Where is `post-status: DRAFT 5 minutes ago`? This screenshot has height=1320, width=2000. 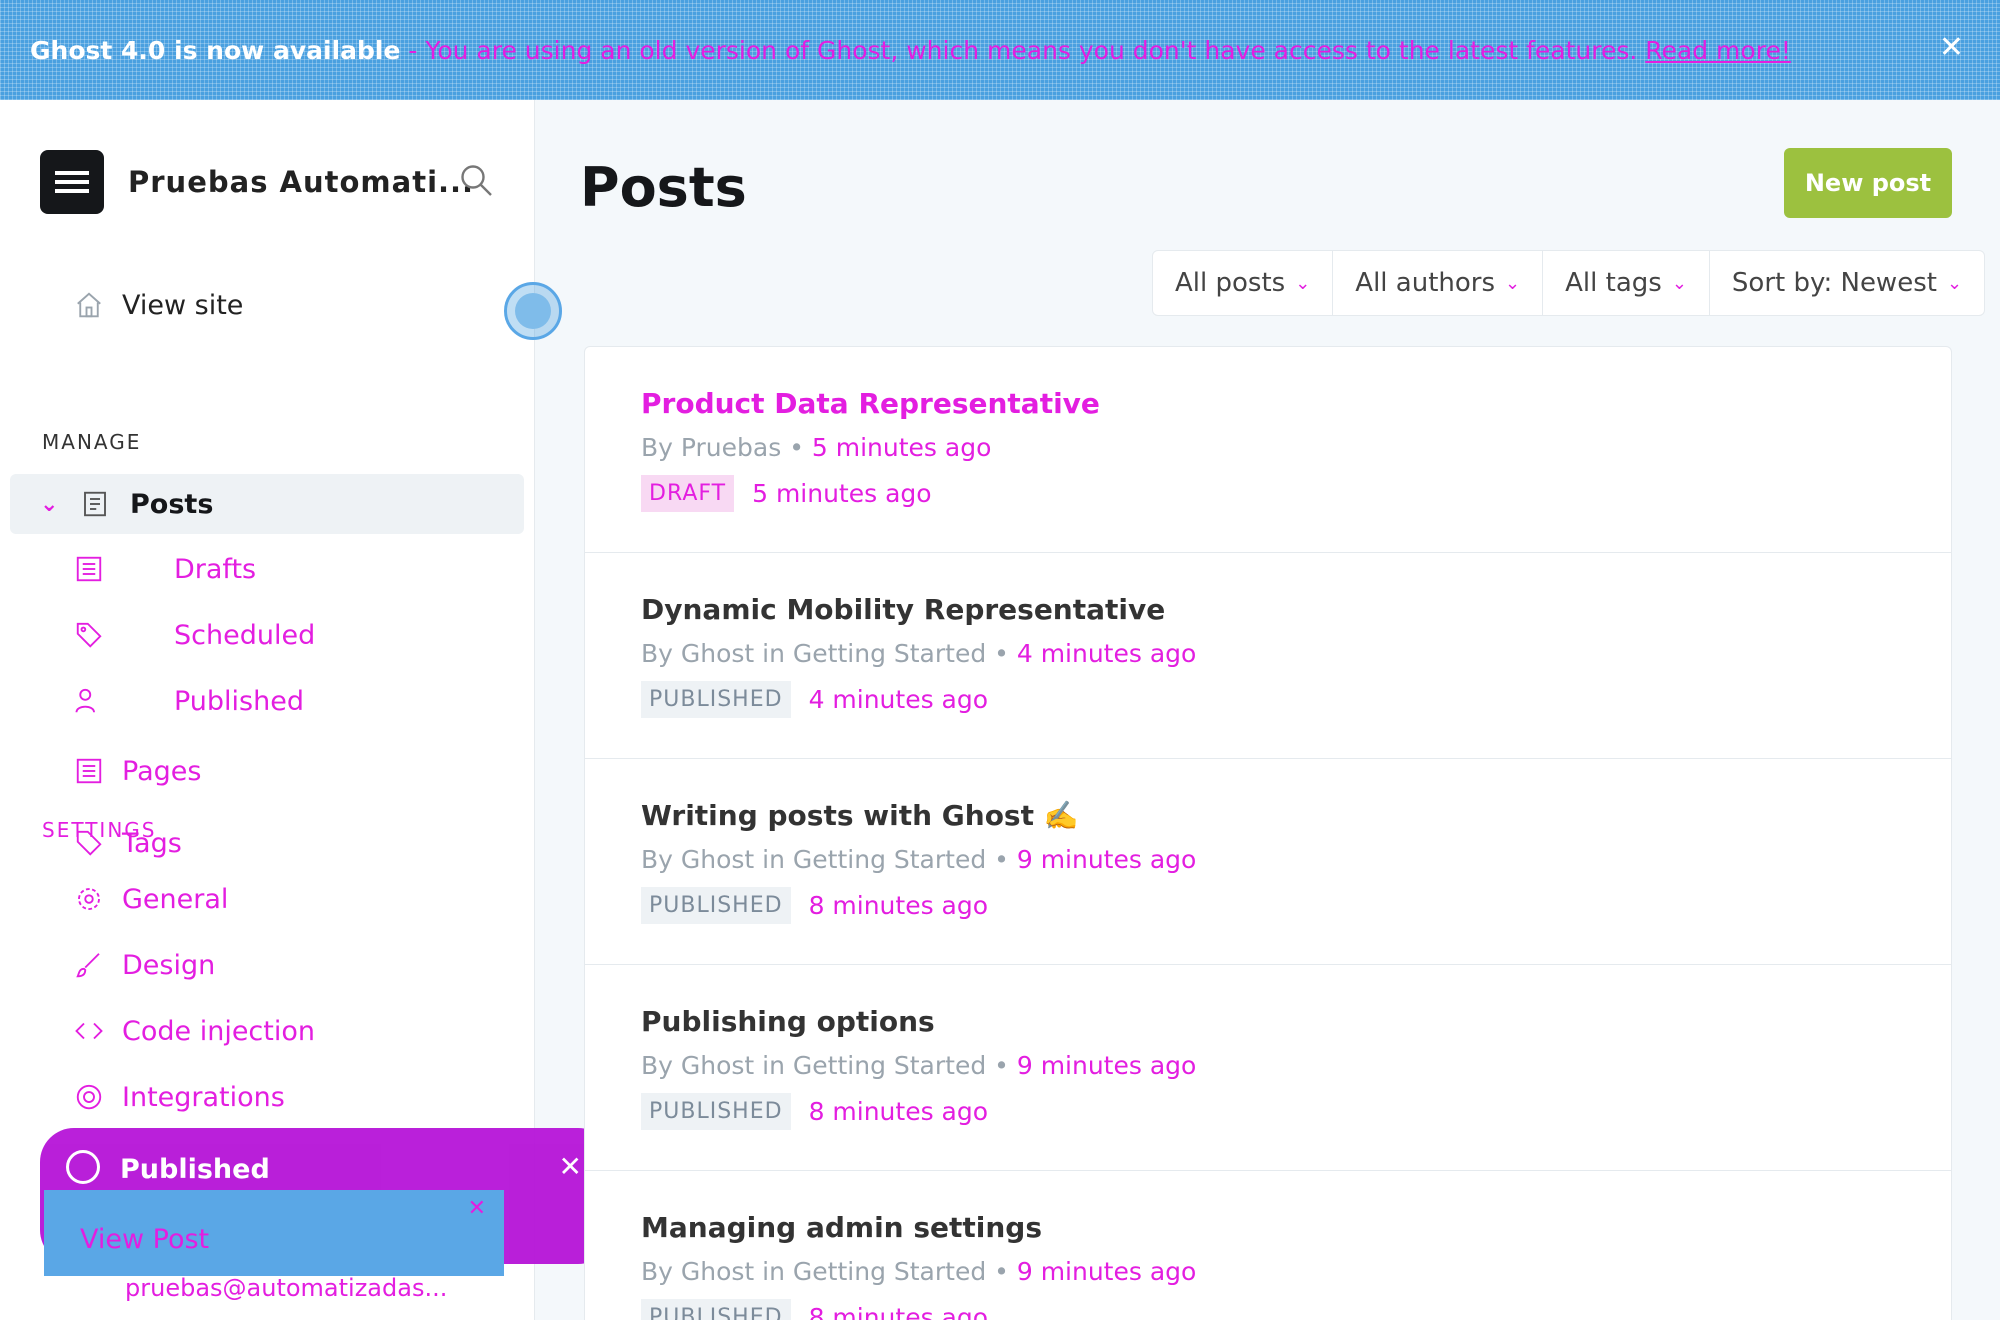
post-status: DRAFT 5 minutes ago is located at coordinates (786, 493).